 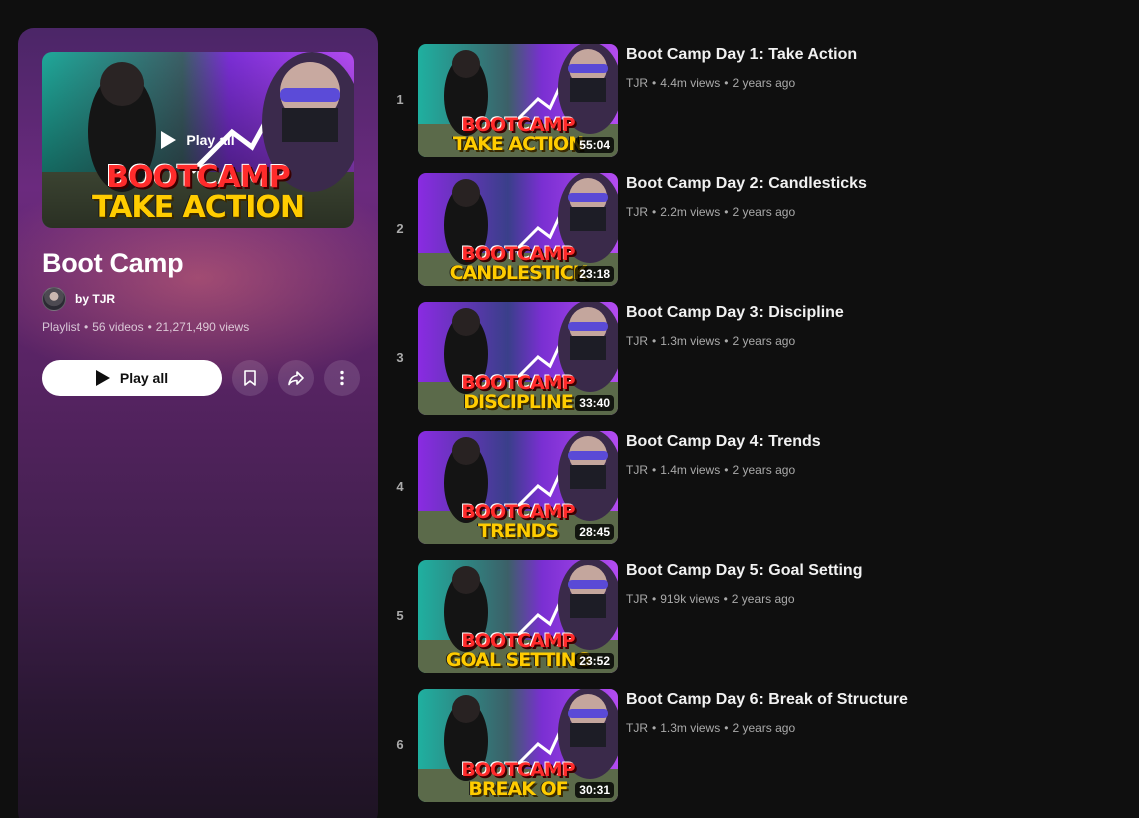 I want to click on play-all-overlay: Play all, so click(x=198, y=140).